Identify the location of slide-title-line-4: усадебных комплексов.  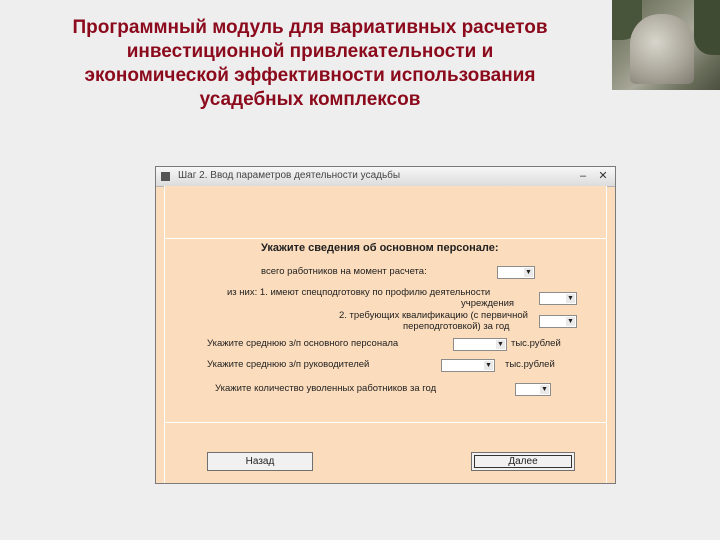
(310, 99).